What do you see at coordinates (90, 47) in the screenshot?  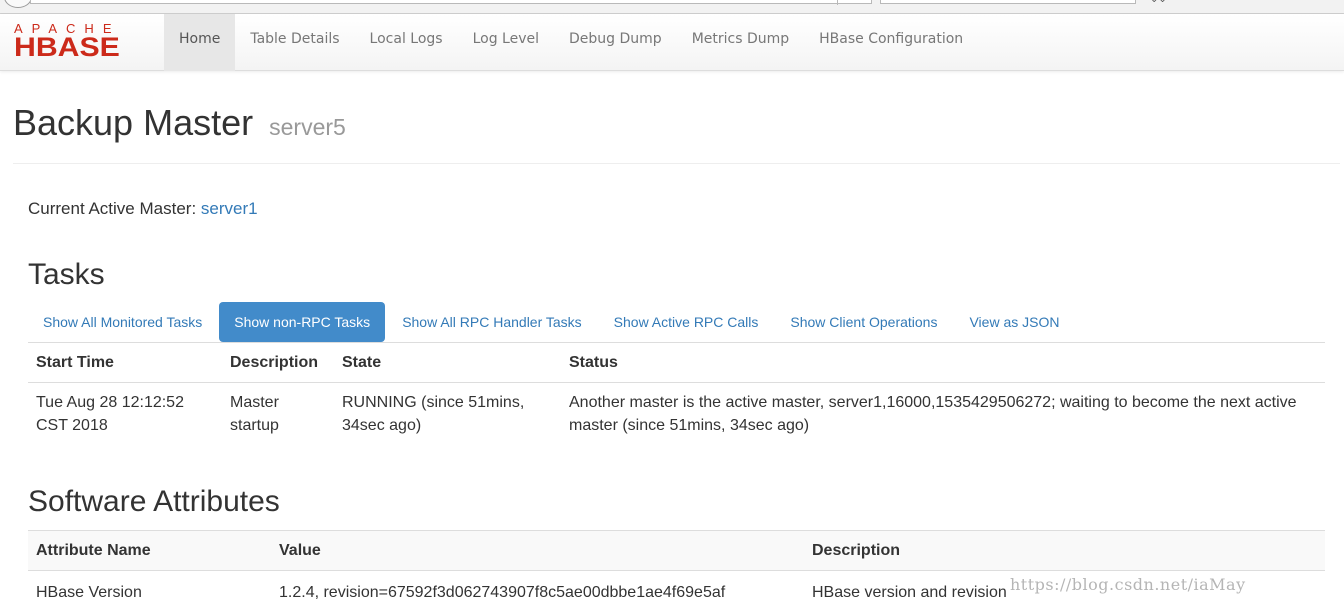 I see `logo-hbase-text: HBASE` at bounding box center [90, 47].